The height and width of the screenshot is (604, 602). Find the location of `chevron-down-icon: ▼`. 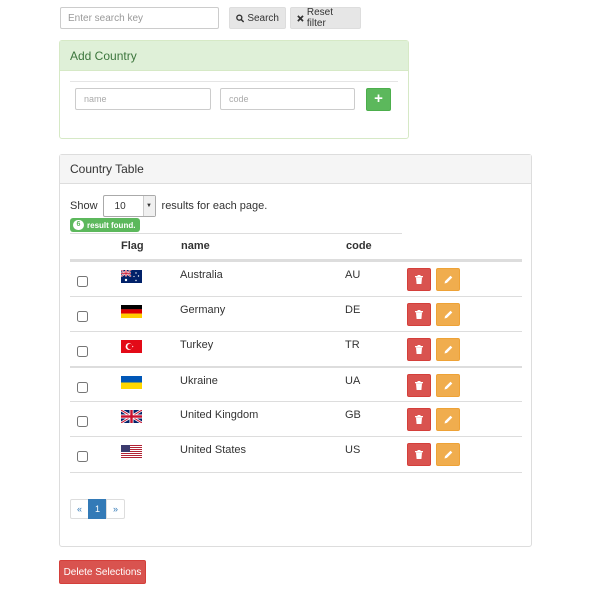

chevron-down-icon: ▼ is located at coordinates (148, 206).